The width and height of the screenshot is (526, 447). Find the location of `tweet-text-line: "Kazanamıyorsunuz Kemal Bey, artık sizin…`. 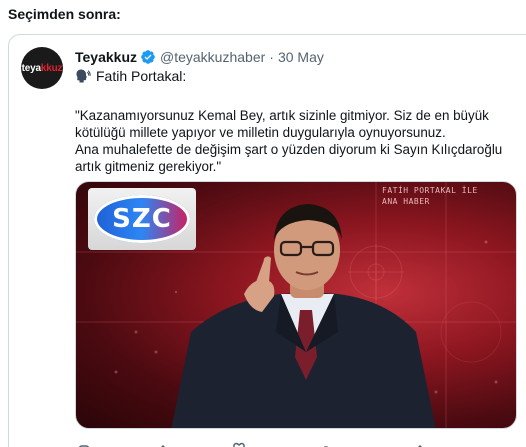

tweet-text-line: "Kazanamıyorsunuz Kemal Bey, artık sizin… is located at coordinates (282, 115).